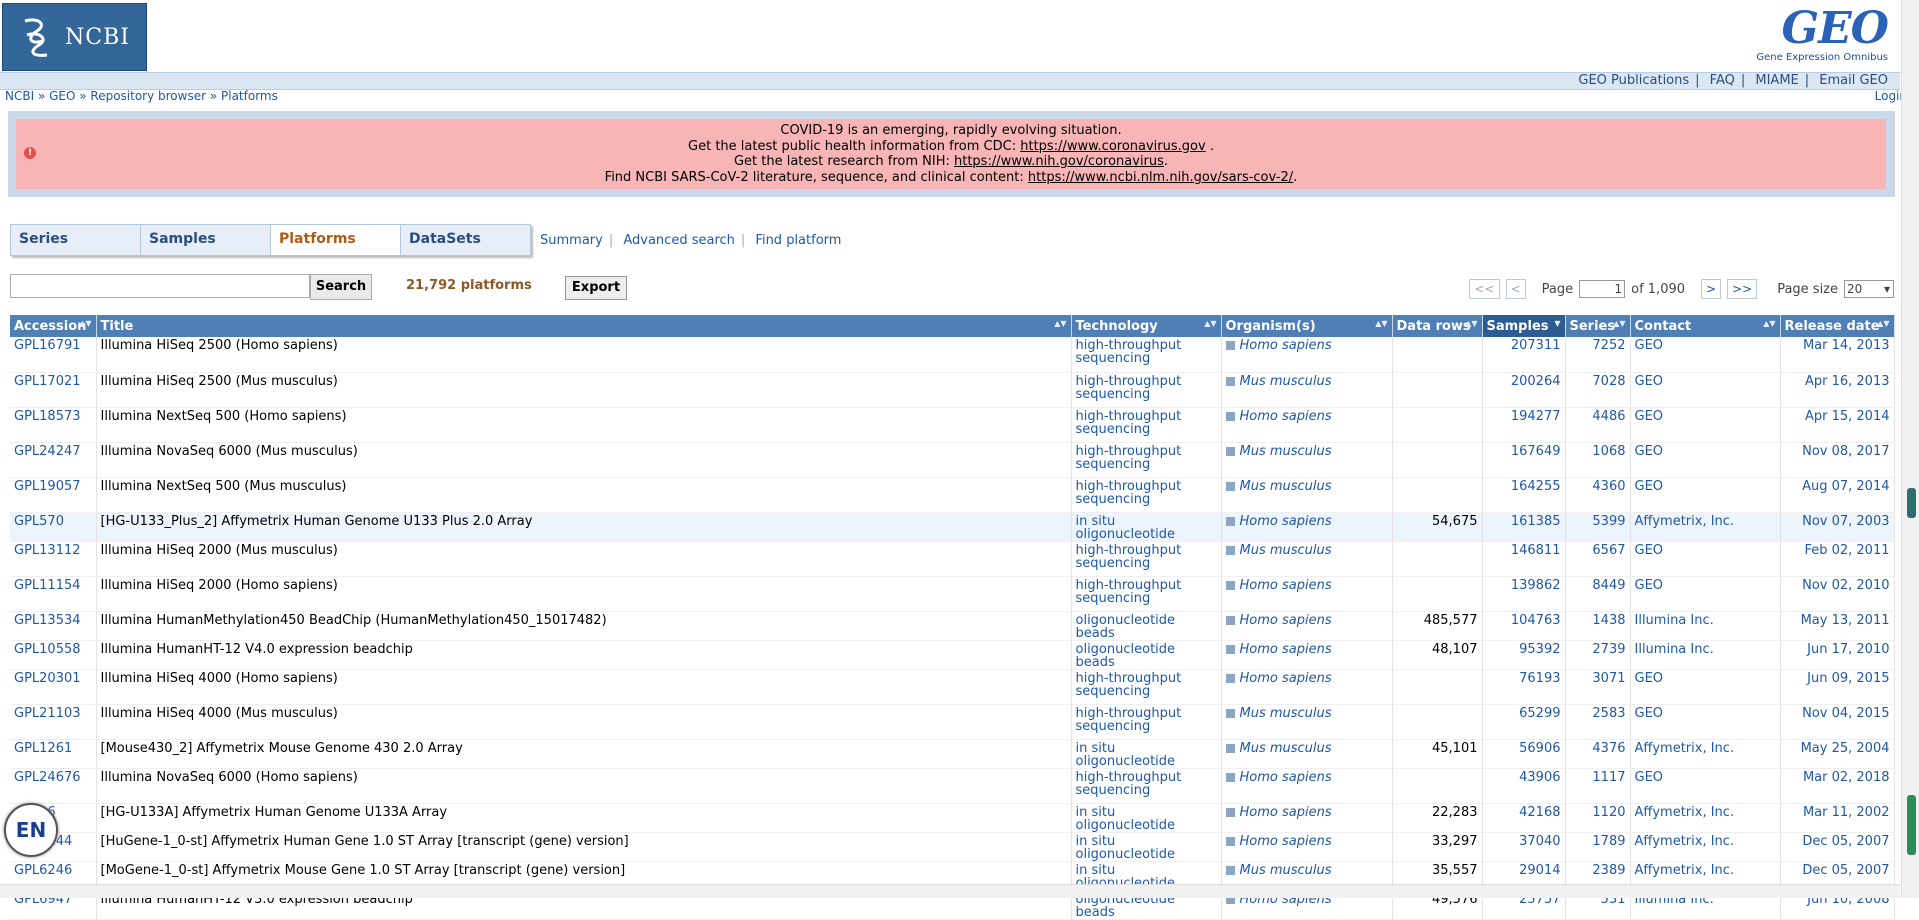 Image resolution: width=1919 pixels, height=920 pixels. Describe the element at coordinates (1711, 289) in the screenshot. I see `next-page-button: >` at that location.